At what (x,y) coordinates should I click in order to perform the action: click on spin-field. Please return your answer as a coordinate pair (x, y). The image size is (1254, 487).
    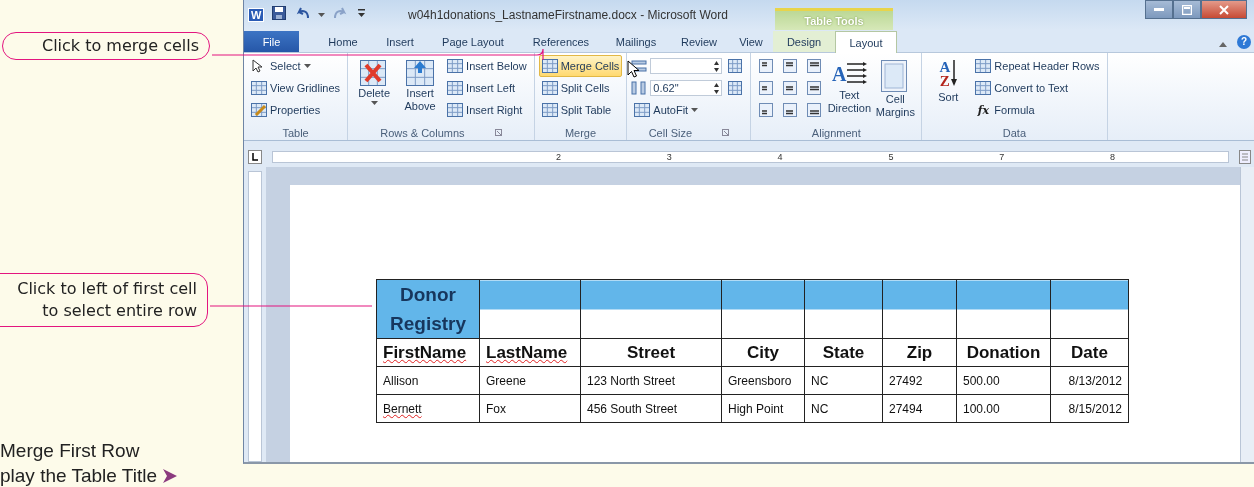
    Looking at the image, I should click on (686, 66).